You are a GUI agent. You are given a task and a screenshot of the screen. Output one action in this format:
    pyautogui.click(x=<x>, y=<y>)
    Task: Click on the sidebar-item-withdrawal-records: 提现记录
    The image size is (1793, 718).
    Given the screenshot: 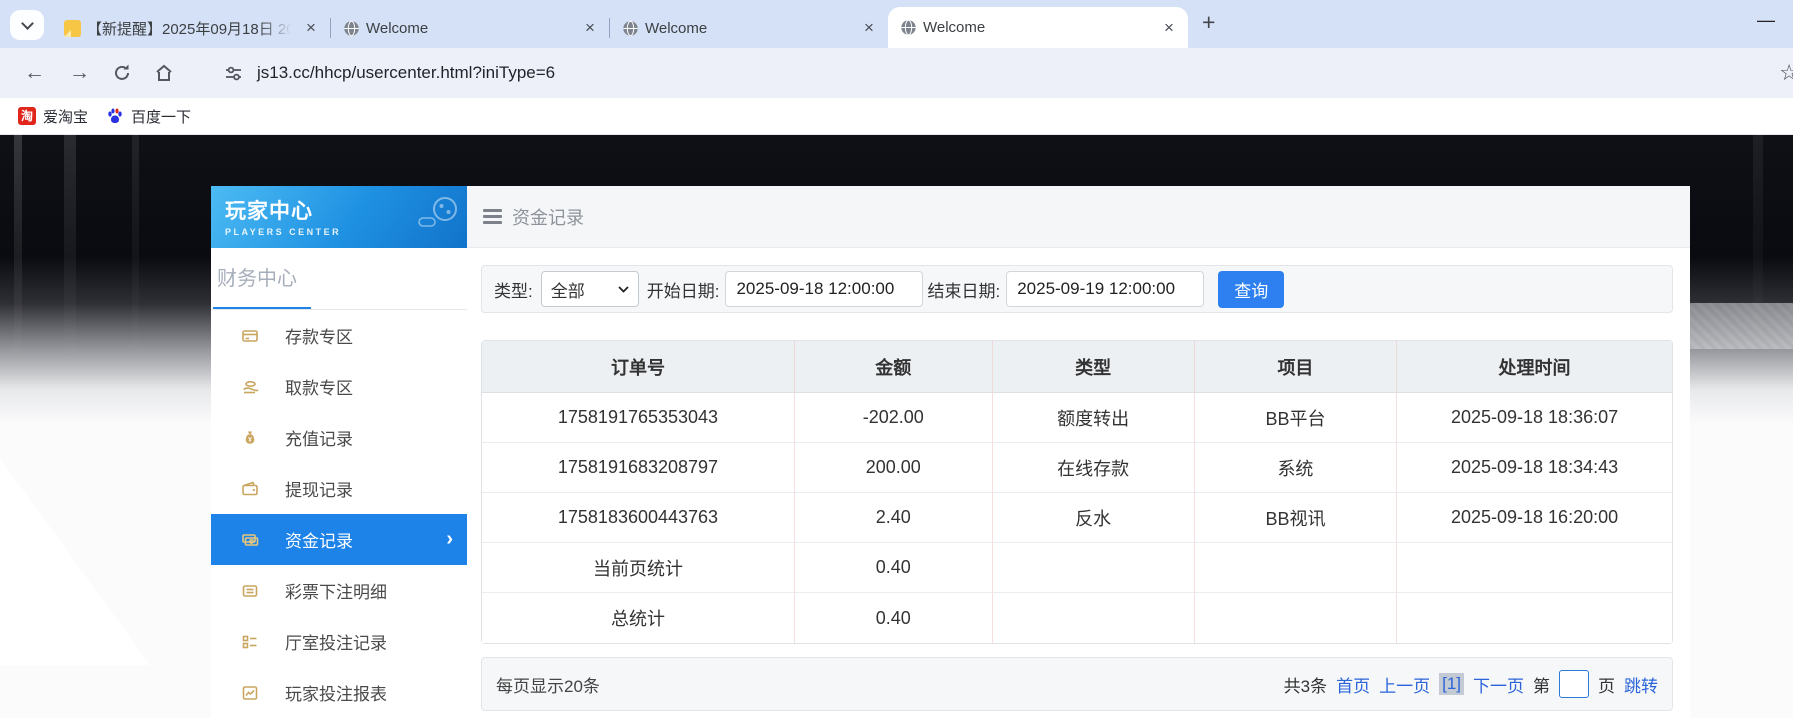 What is the action you would take?
    pyautogui.click(x=339, y=488)
    